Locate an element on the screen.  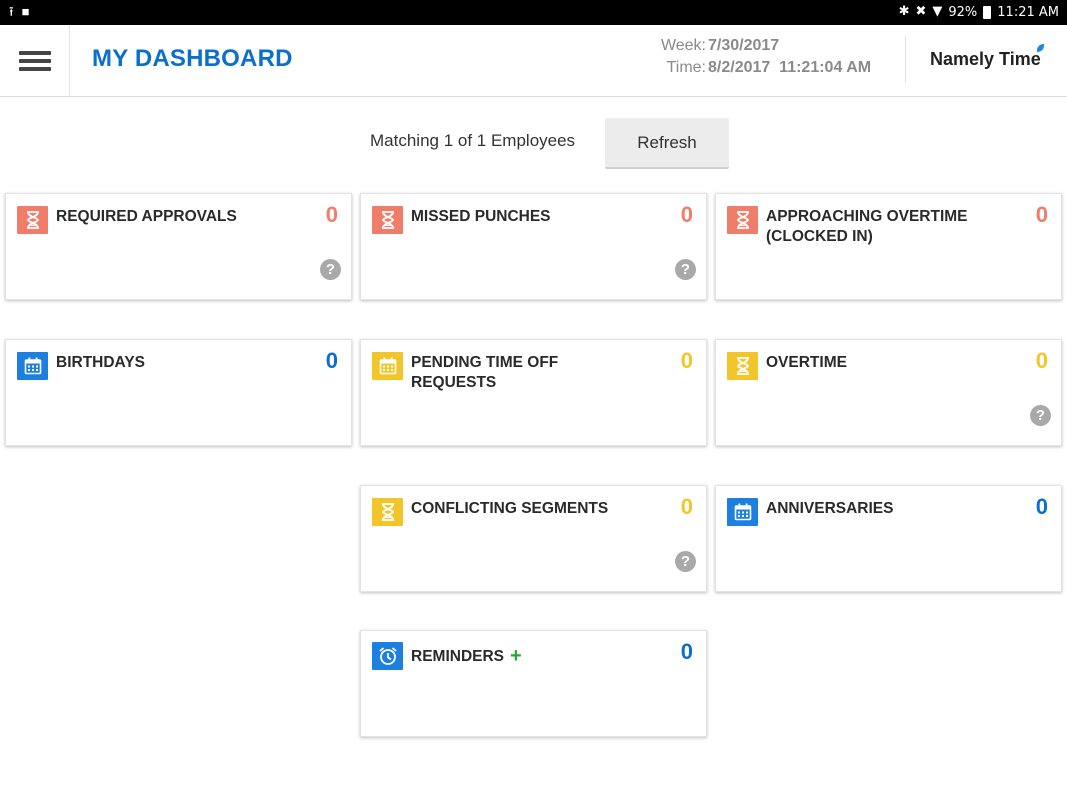
card-label-wrap: REMINDERS + is located at coordinates (526, 656).